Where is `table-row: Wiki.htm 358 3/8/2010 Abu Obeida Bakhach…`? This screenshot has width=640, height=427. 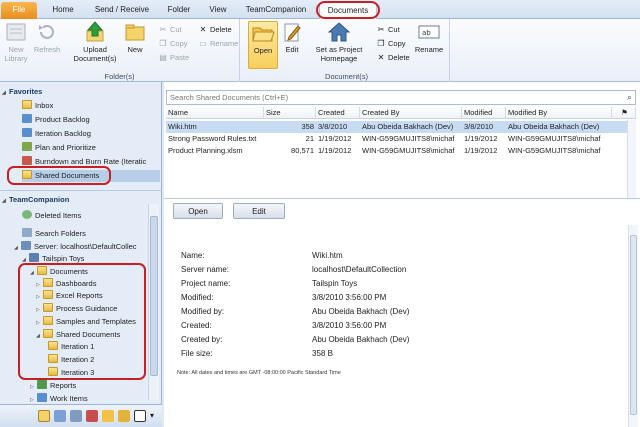
table-row: Wiki.htm 358 3/8/2010 Abu Obeida Bakhach… is located at coordinates (401, 127).